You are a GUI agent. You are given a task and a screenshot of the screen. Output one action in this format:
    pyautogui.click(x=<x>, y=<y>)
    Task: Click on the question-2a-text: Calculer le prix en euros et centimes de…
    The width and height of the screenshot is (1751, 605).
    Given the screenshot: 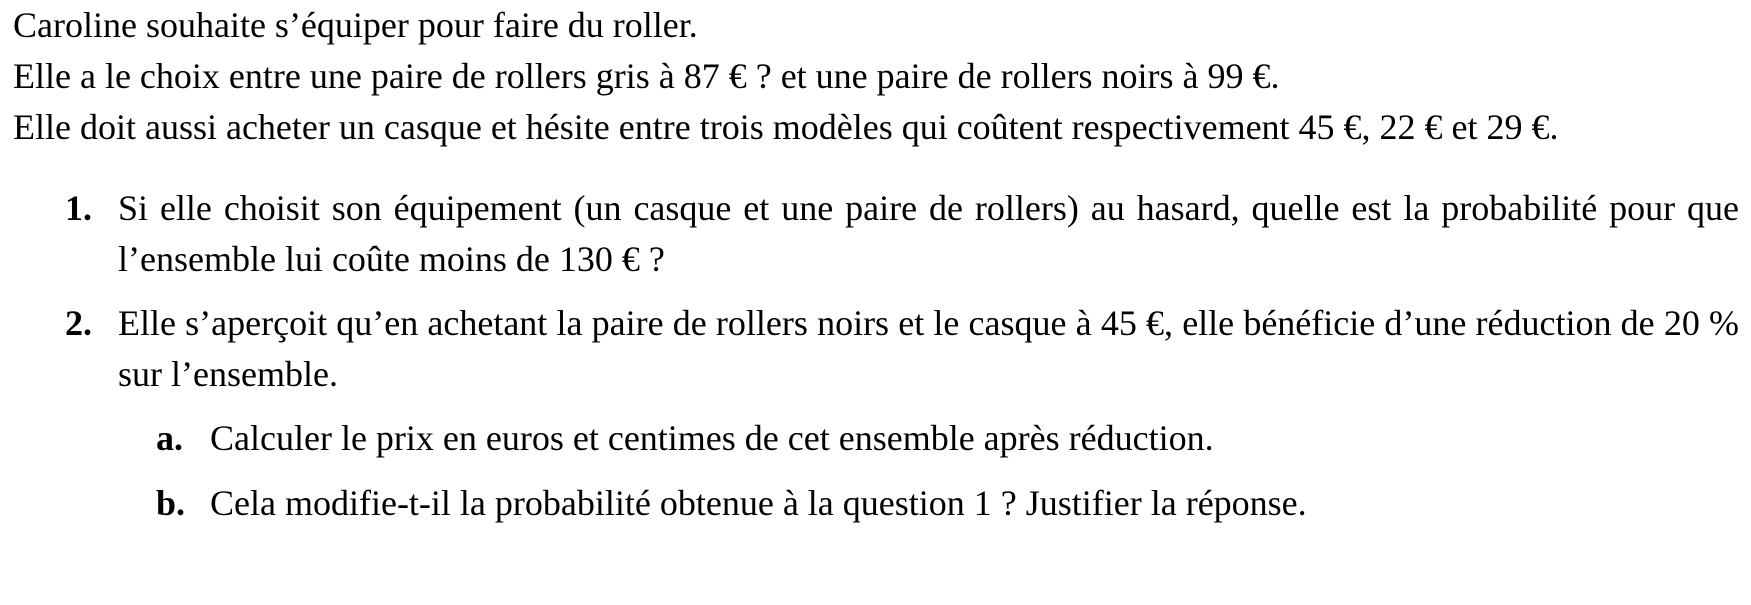 What is the action you would take?
    pyautogui.click(x=712, y=438)
    